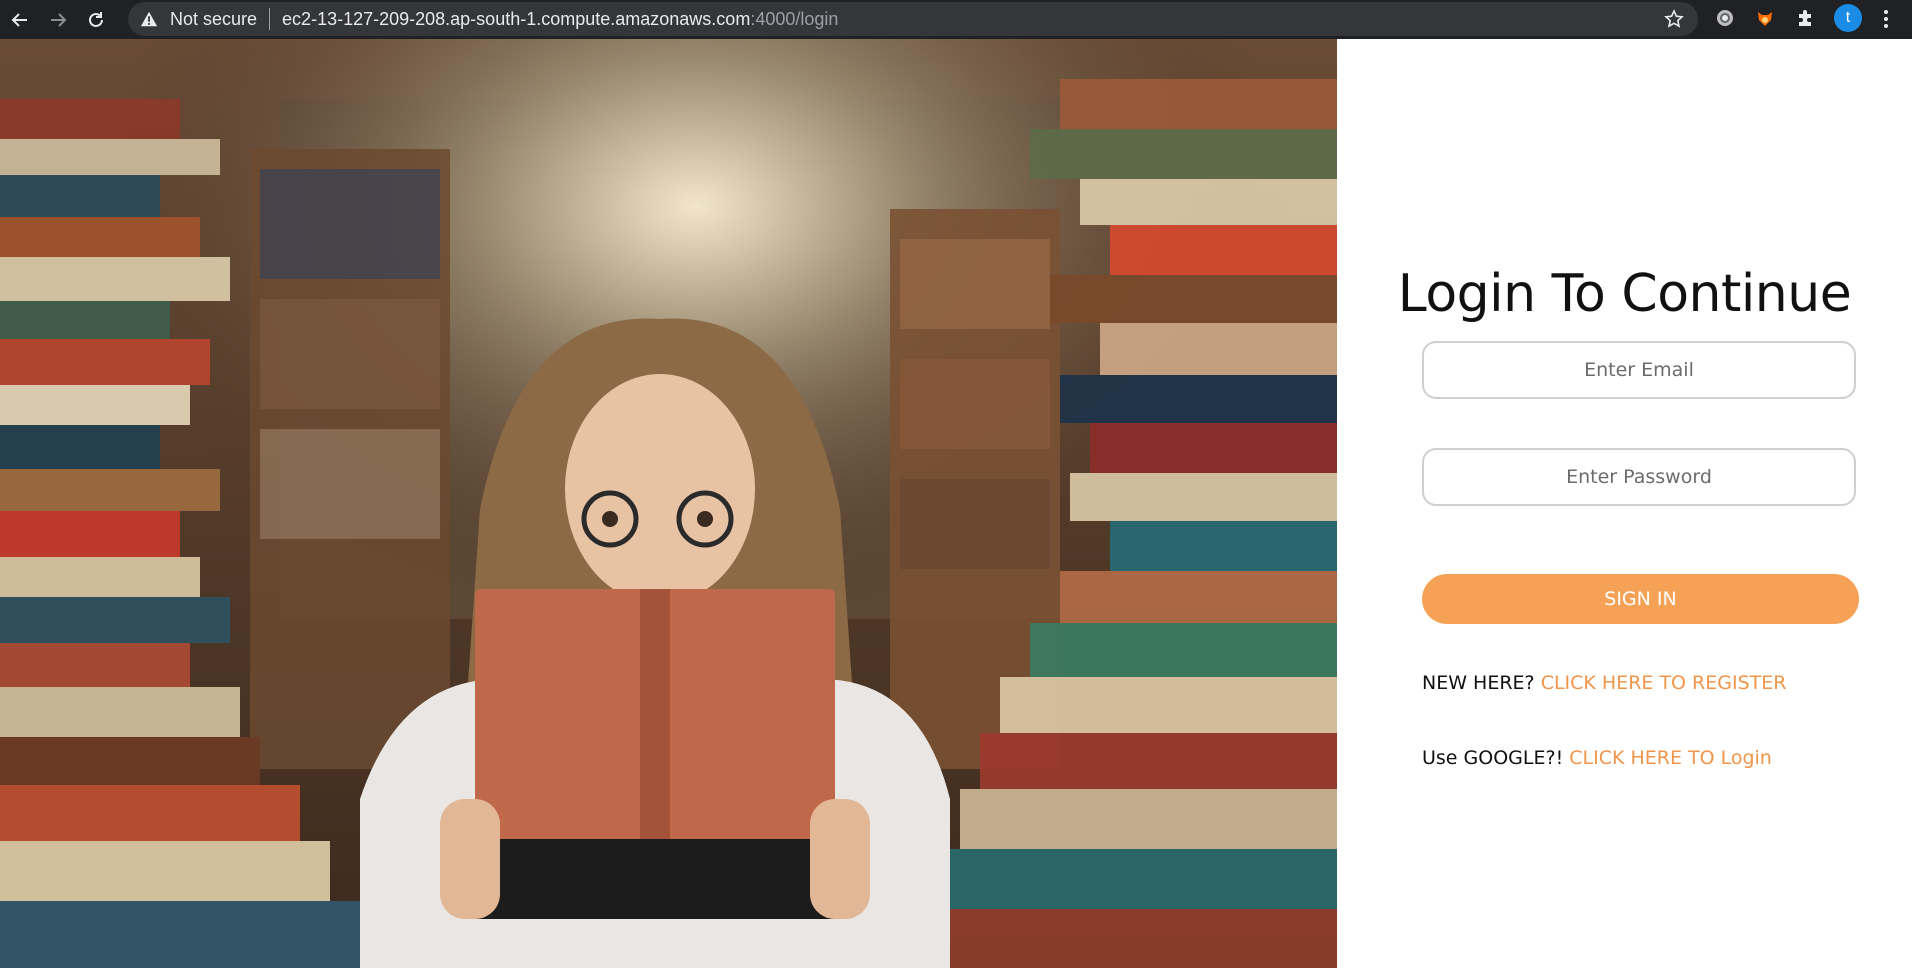 The width and height of the screenshot is (1912, 968). Describe the element at coordinates (1805, 18) in the screenshot. I see `puzzle-extensions-icon` at that location.